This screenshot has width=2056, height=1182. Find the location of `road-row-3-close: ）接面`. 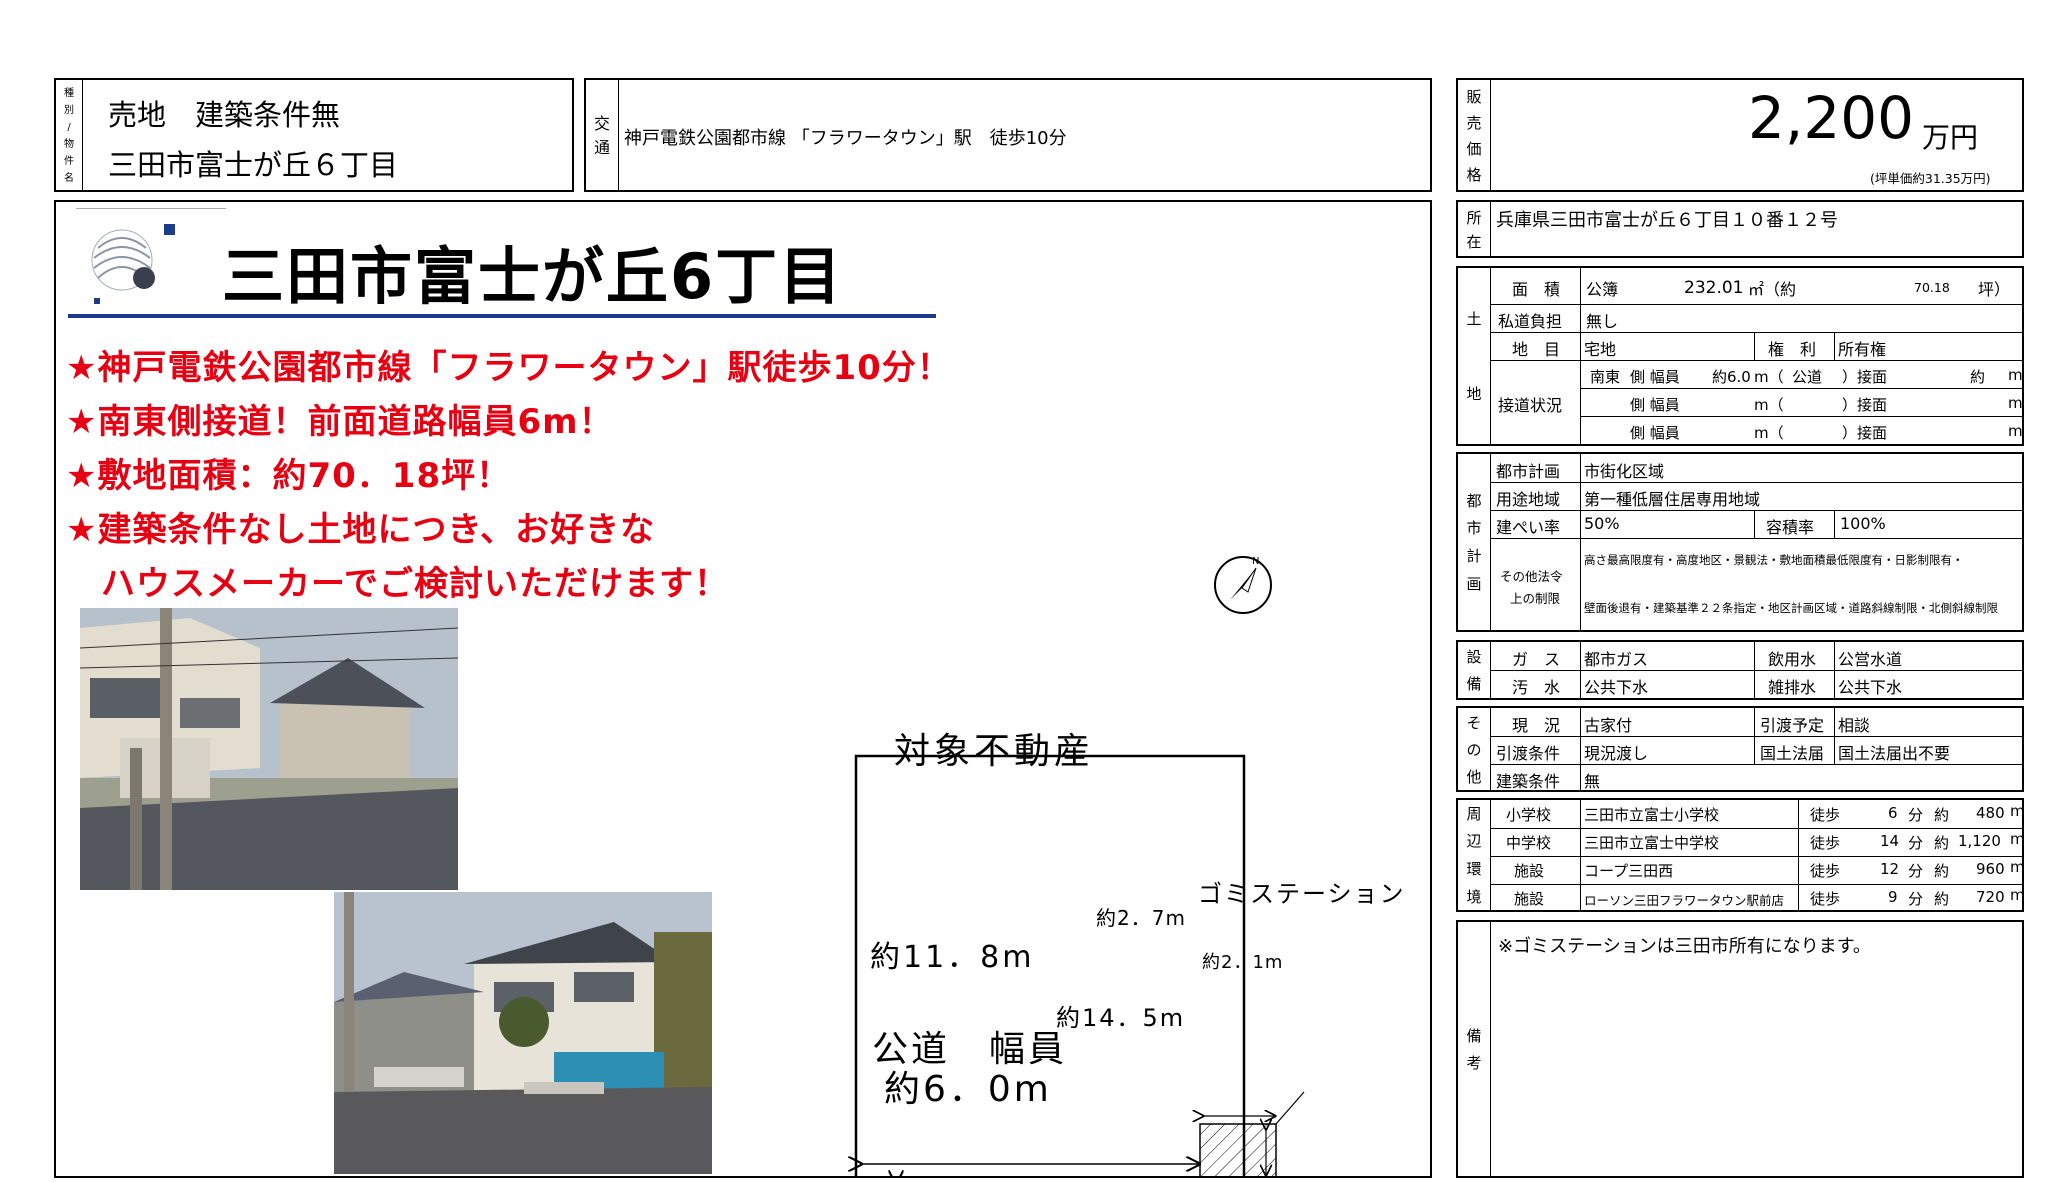

road-row-3-close: ）接面 is located at coordinates (1865, 433).